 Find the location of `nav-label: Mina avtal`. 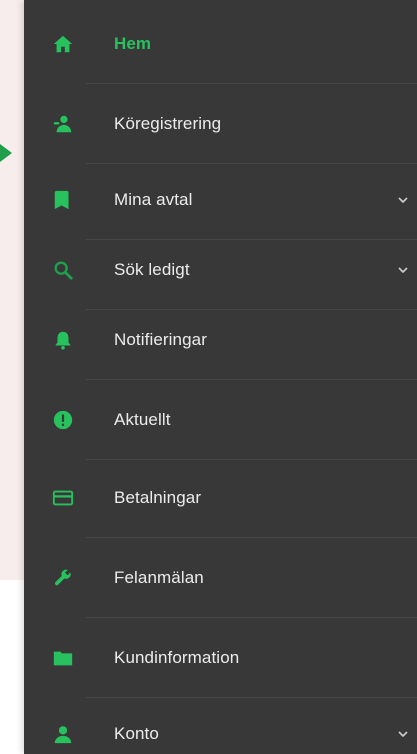

nav-label: Mina avtal is located at coordinates (153, 199).